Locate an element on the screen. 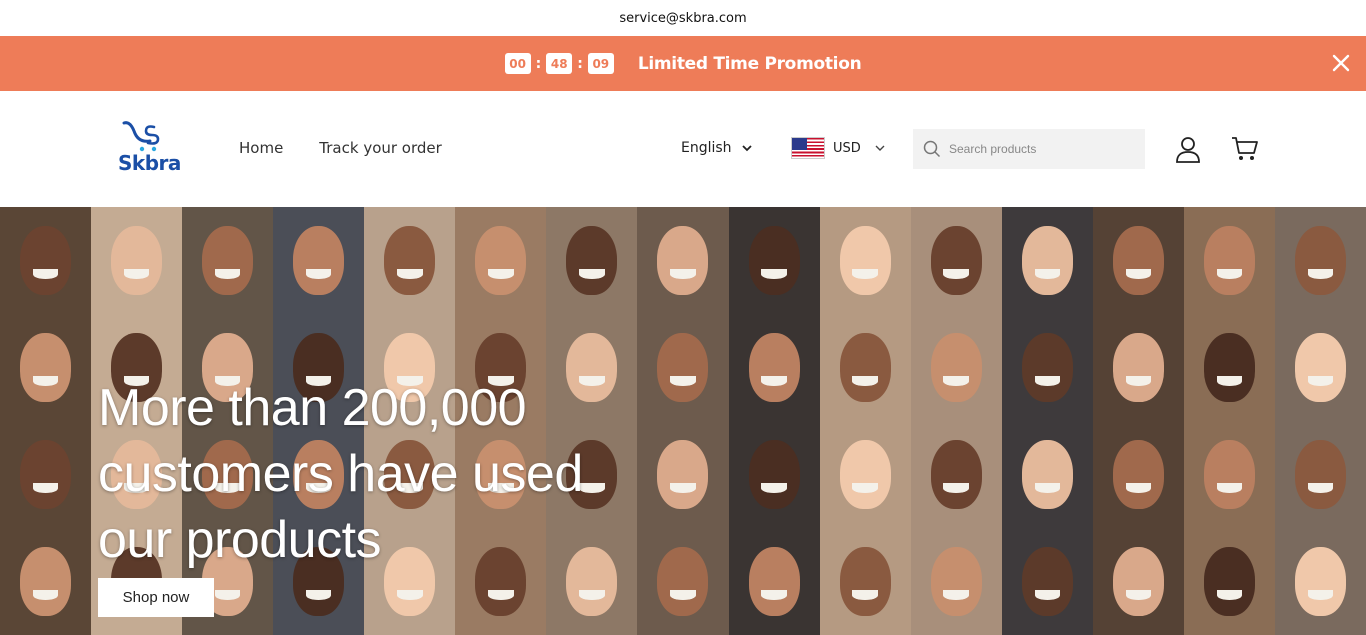 This screenshot has width=1366, height=635. nav-track-order: Track your order is located at coordinates (380, 148).